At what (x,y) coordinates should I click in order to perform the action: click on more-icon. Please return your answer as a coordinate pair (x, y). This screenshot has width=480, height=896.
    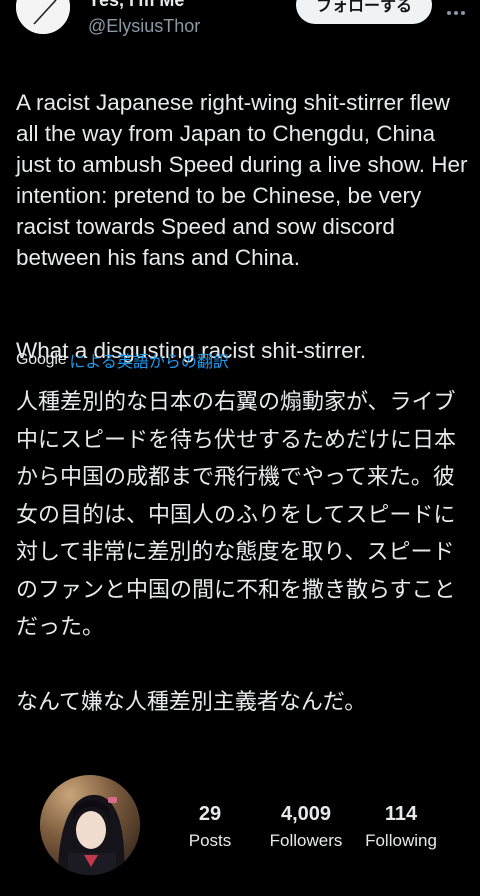
    Looking at the image, I should click on (456, 13).